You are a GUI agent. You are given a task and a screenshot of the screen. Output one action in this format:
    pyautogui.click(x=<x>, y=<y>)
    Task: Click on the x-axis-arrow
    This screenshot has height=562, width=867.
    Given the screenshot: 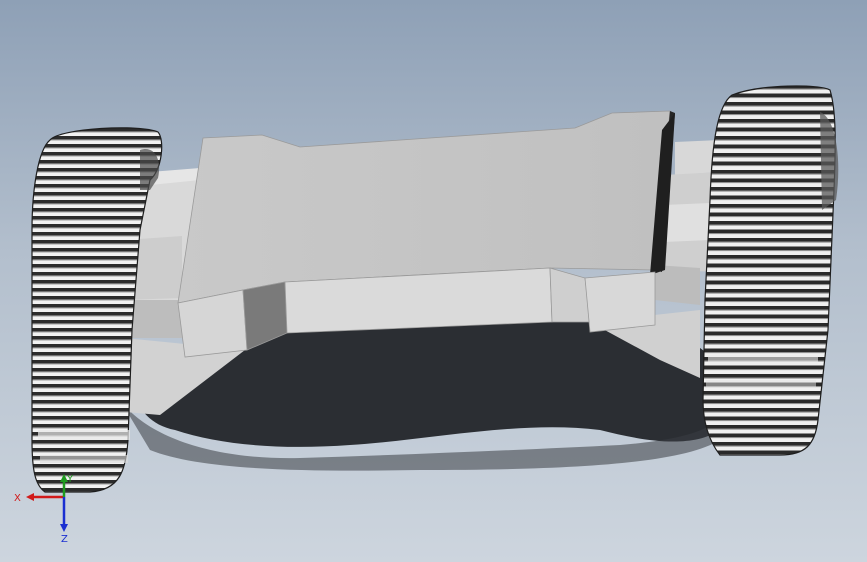 What is the action you would take?
    pyautogui.click(x=30, y=497)
    